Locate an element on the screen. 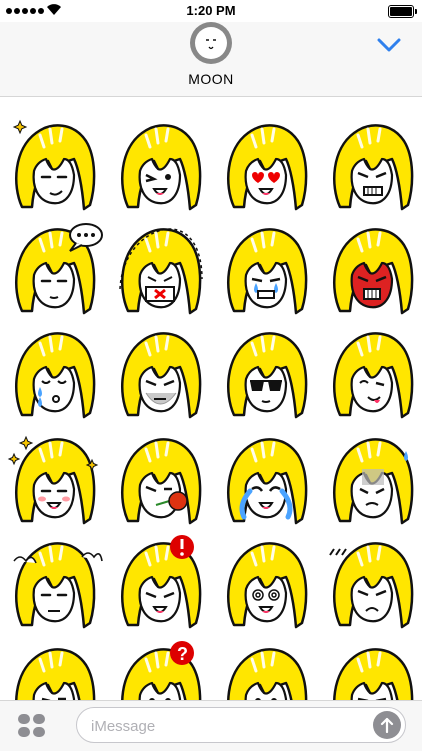  moon-face-icon is located at coordinates (211, 43).